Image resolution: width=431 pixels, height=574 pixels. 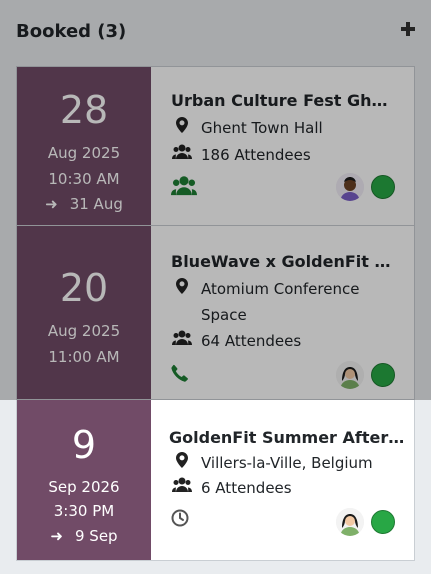 I want to click on event-date-block: 9 Sep 2026 3:30 PM ➜ 9 Sep, so click(x=84, y=480).